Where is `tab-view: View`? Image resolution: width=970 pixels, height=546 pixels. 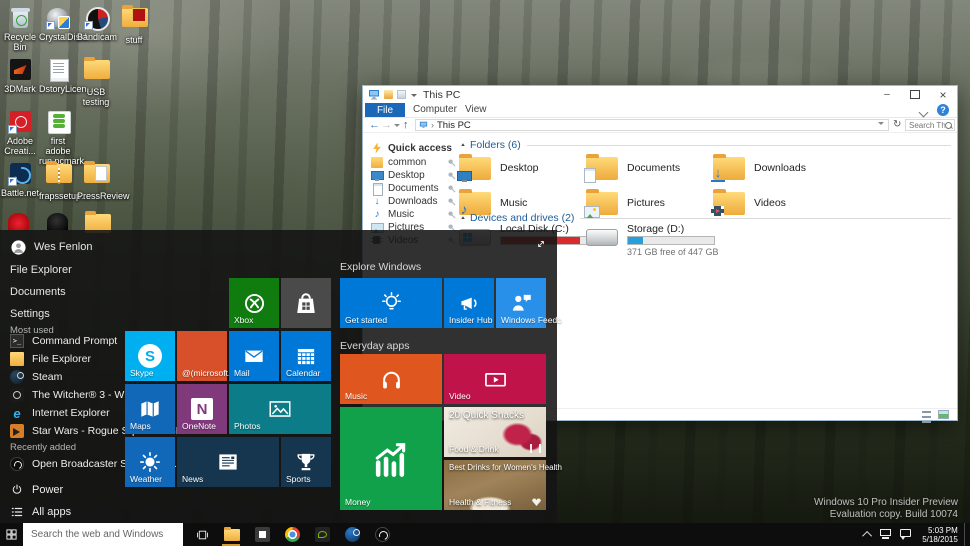 tab-view: View is located at coordinates (476, 109).